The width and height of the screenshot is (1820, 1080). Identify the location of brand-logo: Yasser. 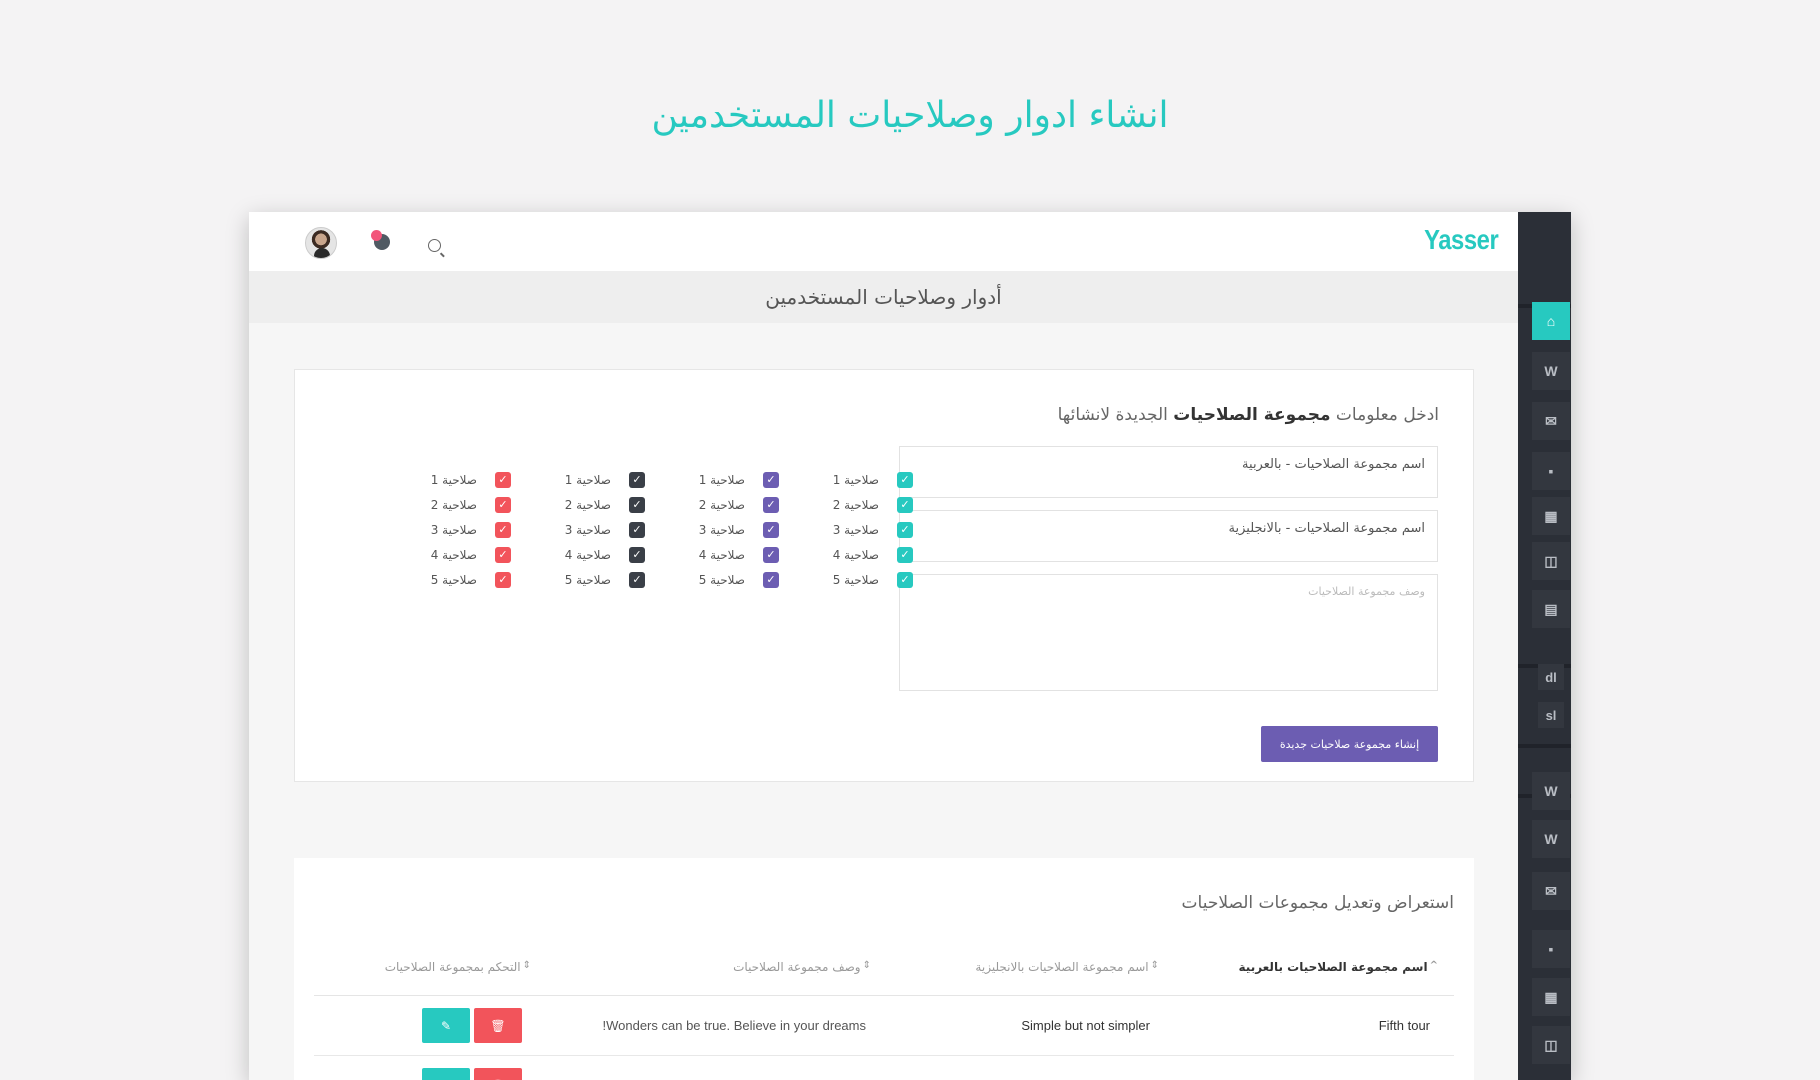
(1461, 240).